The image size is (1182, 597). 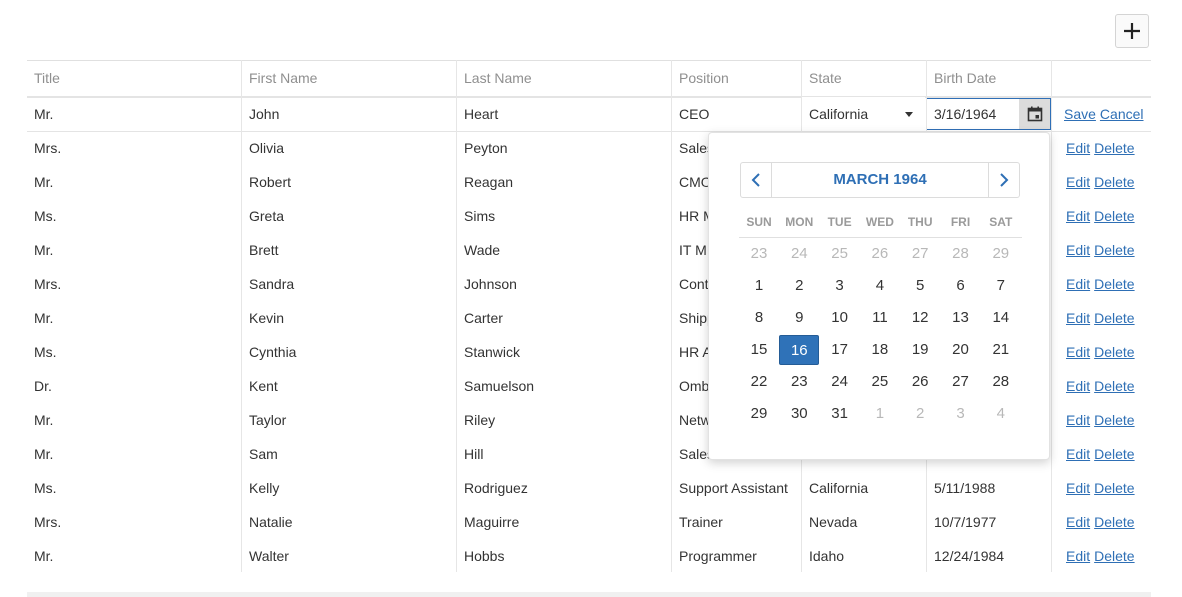 What do you see at coordinates (564, 78) in the screenshot?
I see `column-header-last-name: Last Name` at bounding box center [564, 78].